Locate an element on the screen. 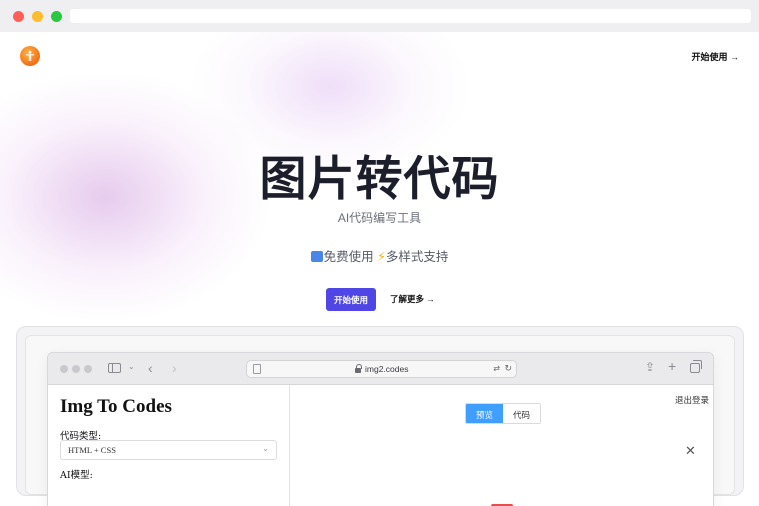 This screenshot has height=506, width=759. feature-styles: 多样式支持 is located at coordinates (417, 257).